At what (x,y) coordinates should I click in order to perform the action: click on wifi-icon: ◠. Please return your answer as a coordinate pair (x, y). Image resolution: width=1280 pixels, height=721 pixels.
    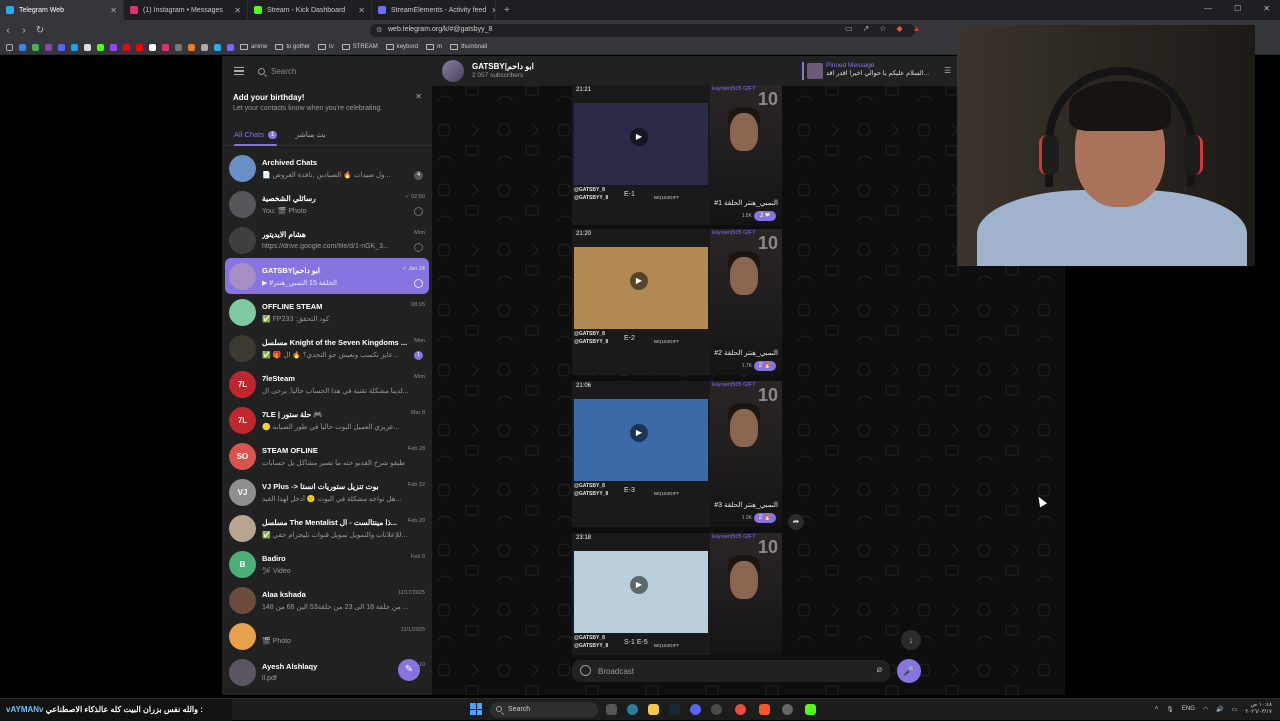
    Looking at the image, I should click on (1205, 709).